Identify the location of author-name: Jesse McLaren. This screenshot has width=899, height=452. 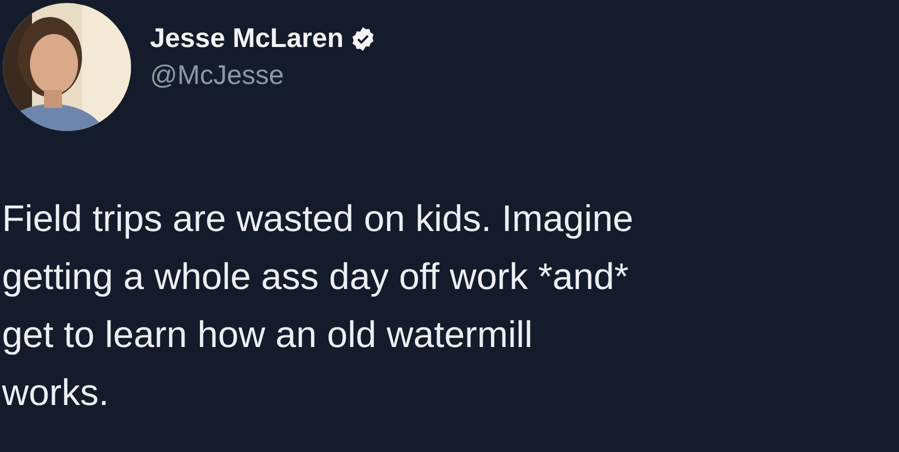
(247, 38).